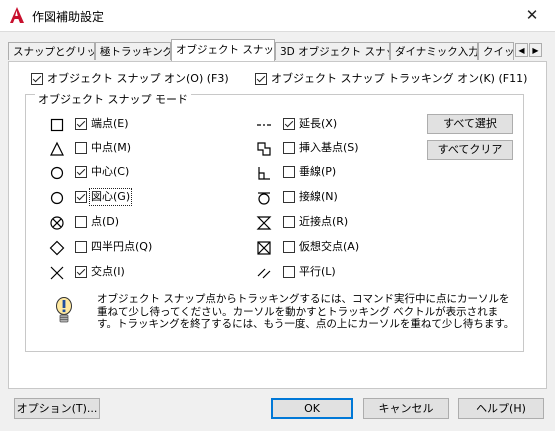  Describe the element at coordinates (289, 247) in the screenshot. I see `apparent-intersection-checkbox` at that location.